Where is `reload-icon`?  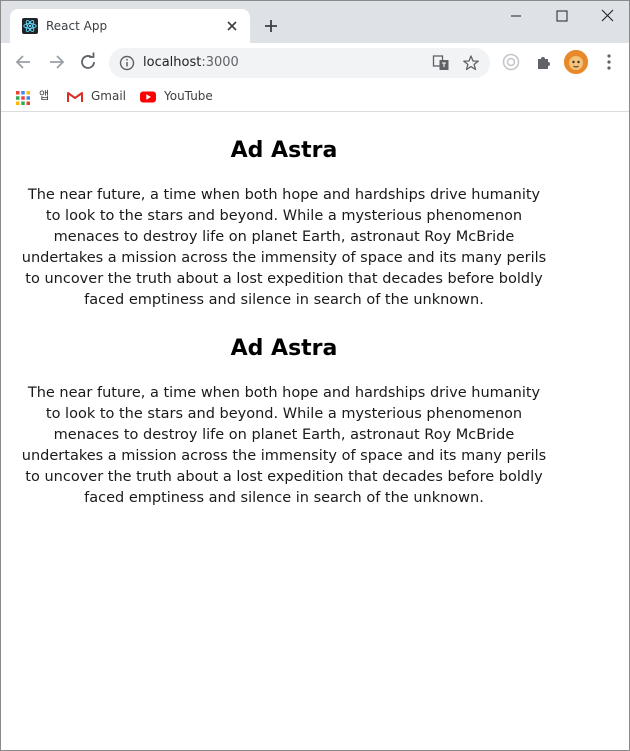
reload-icon is located at coordinates (88, 62).